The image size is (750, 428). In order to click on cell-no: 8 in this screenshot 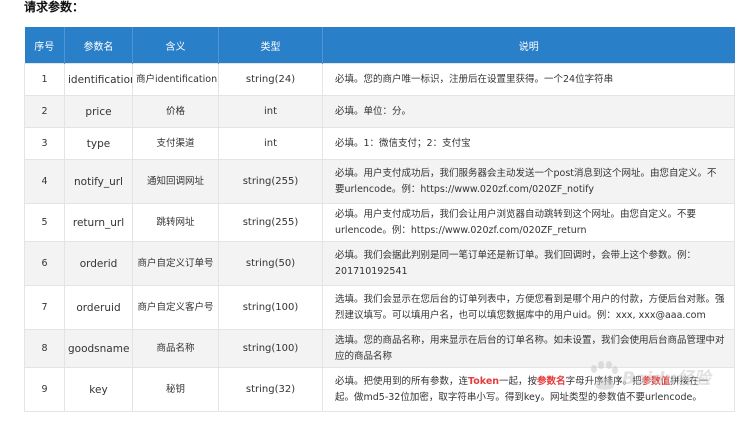, I will do `click(44, 348)`.